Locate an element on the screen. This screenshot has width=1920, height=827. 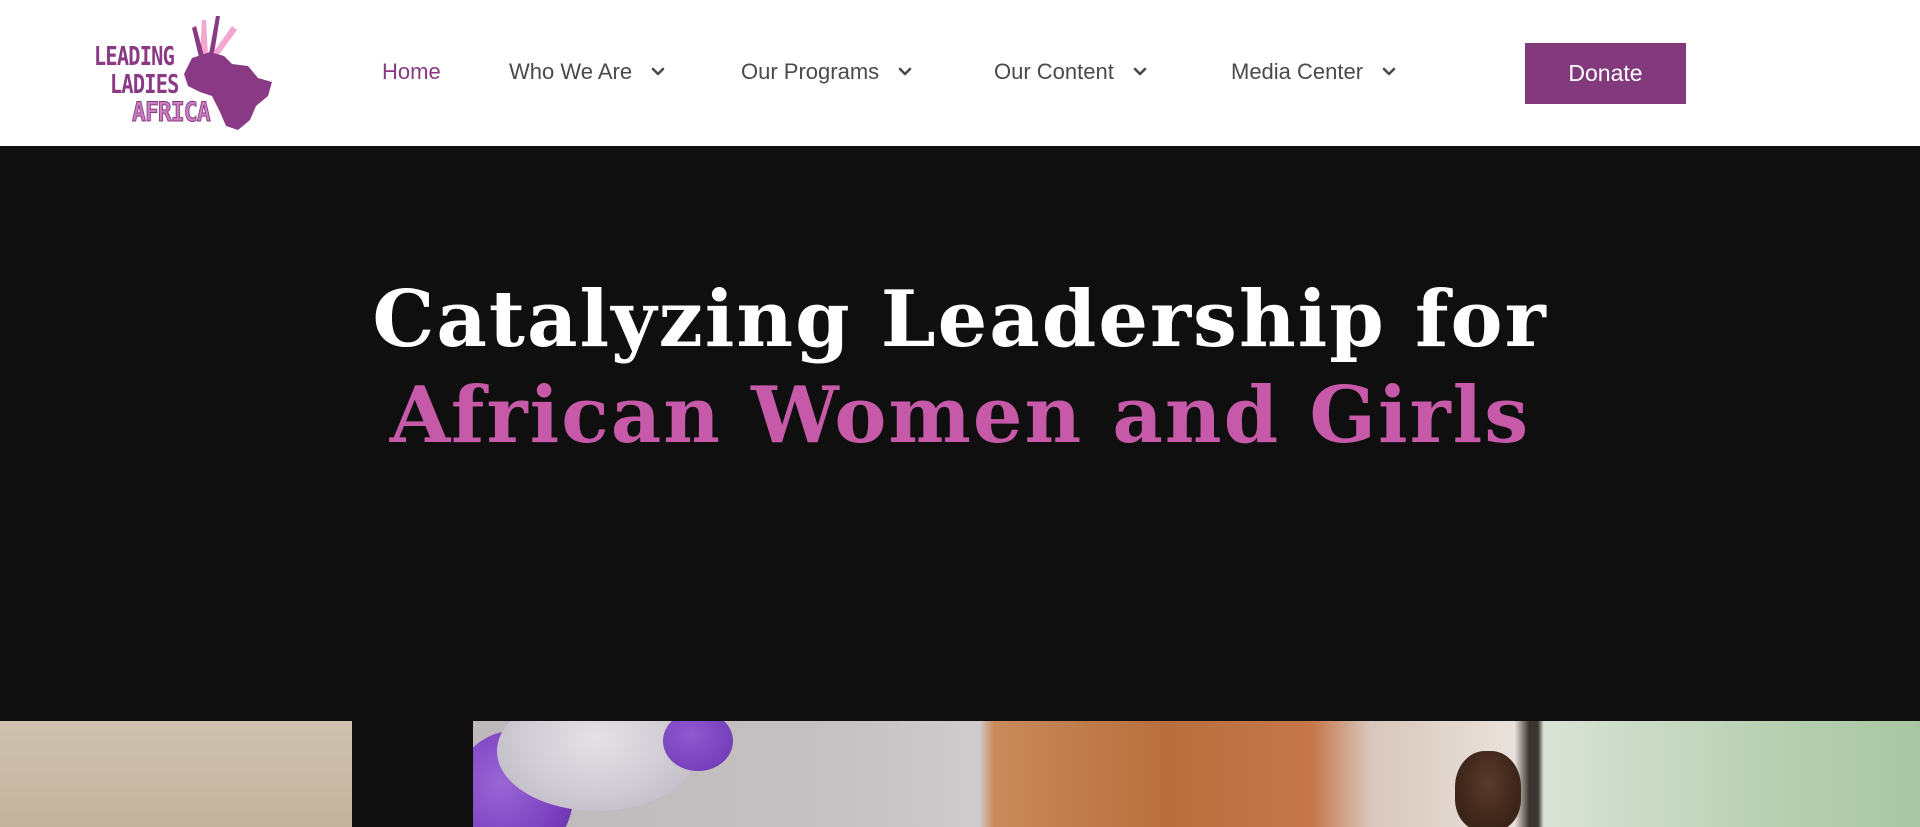
nav-item-label: Our Content is located at coordinates (1054, 71).